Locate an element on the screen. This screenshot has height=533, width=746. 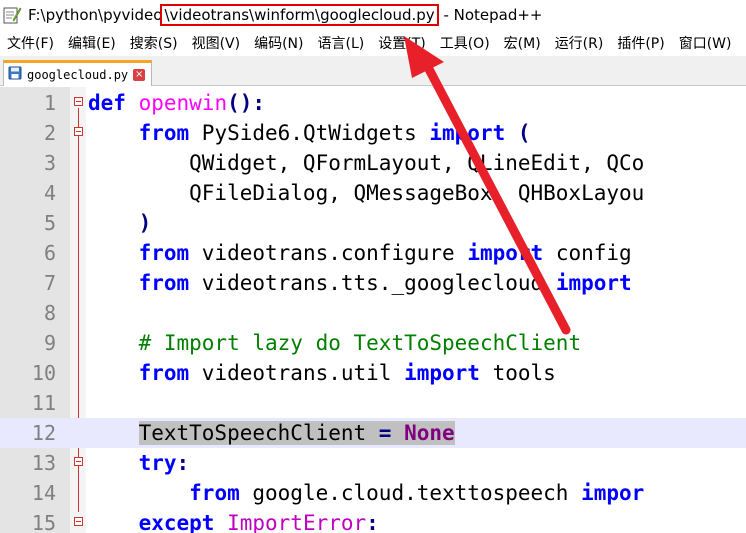
tab-googlecloud: googlecloud.py × is located at coordinates (78, 73).